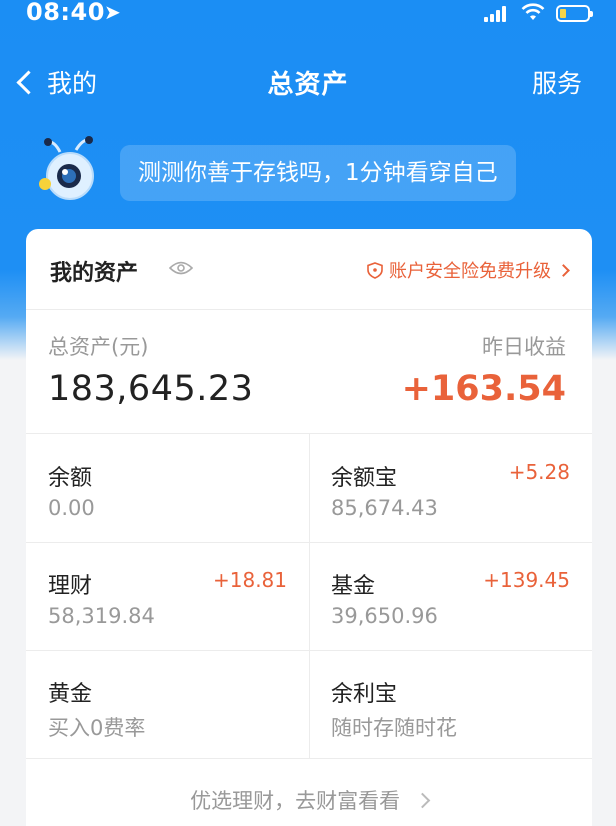 Image resolution: width=616 pixels, height=826 pixels. Describe the element at coordinates (101, 616) in the screenshot. I see `asset-value: 58,319.84` at that location.